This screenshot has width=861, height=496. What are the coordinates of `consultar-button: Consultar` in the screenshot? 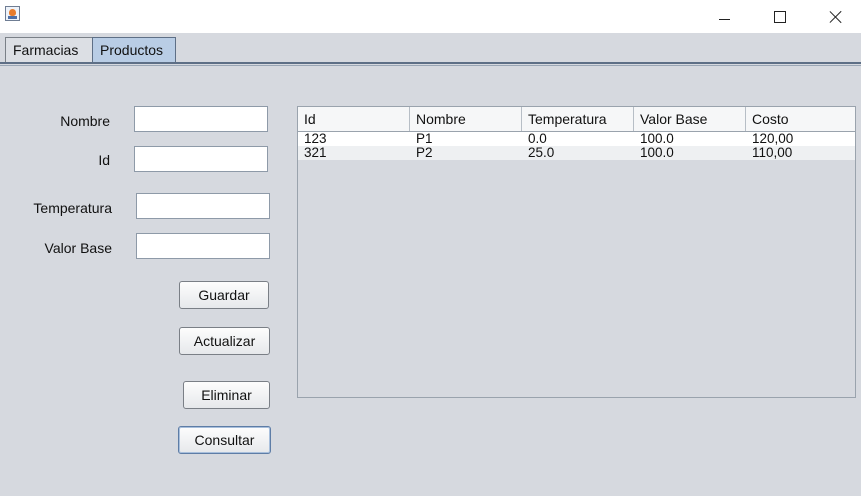 It's located at (224, 440).